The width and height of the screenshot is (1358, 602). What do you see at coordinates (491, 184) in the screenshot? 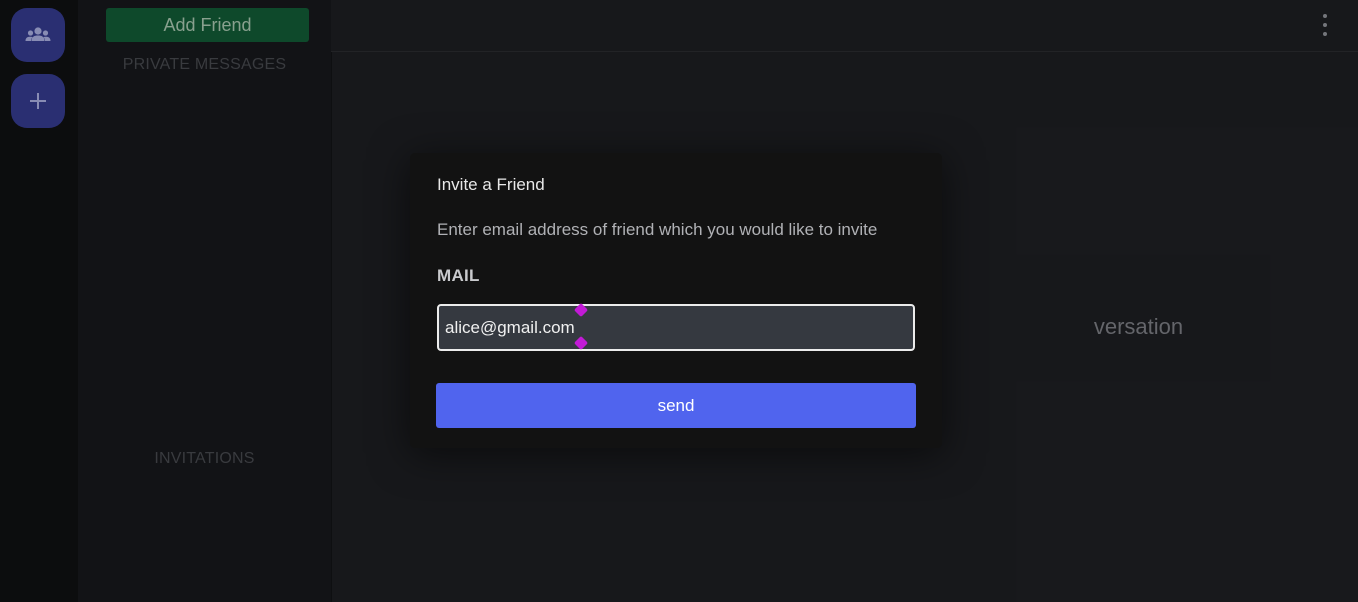
I see `dialog-title: Invite a Friend` at bounding box center [491, 184].